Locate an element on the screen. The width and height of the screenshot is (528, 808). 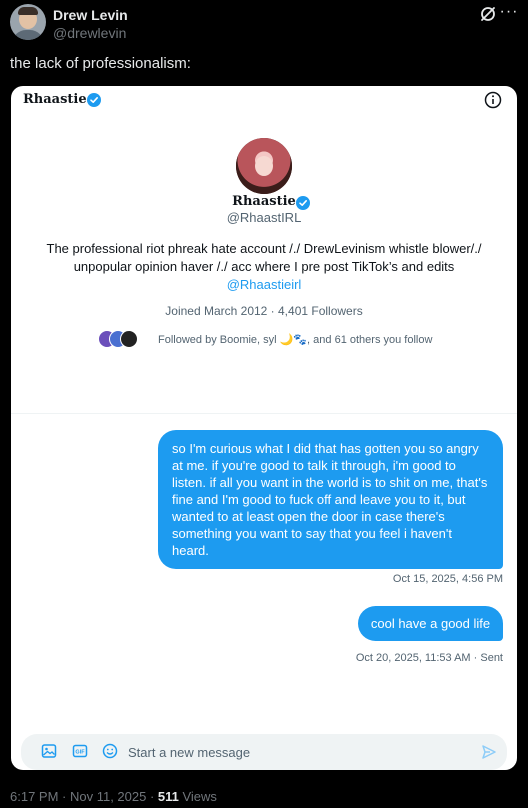
follower-avatar is located at coordinates (129, 339).